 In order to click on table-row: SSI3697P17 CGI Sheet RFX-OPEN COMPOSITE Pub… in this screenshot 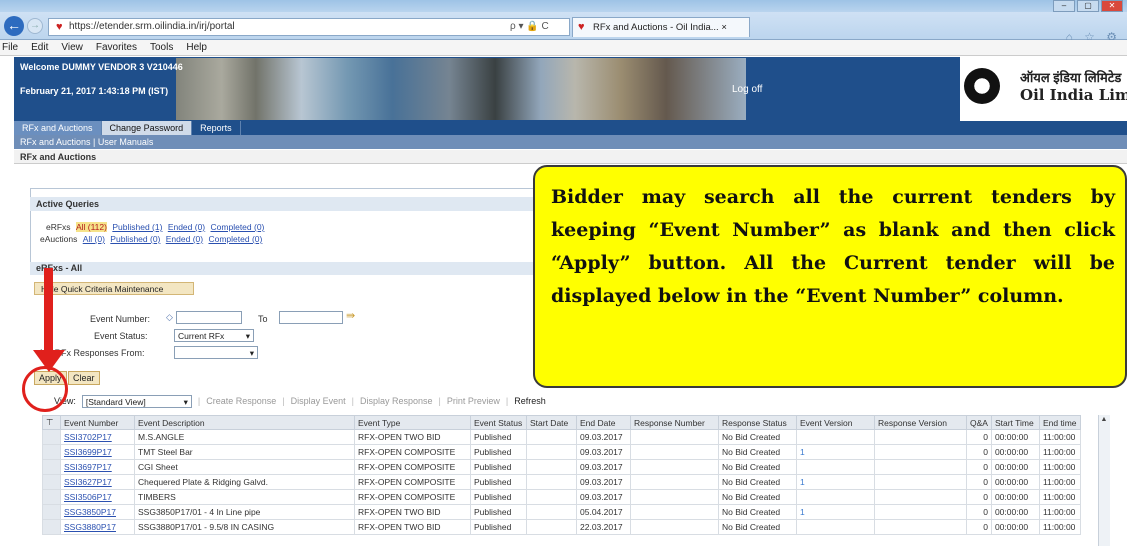, I will do `click(561, 467)`.